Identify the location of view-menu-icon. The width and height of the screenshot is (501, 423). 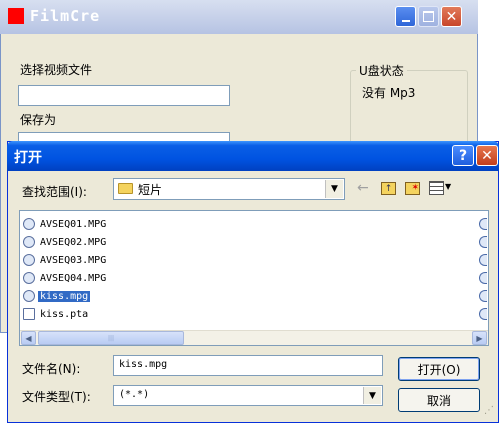
(436, 188).